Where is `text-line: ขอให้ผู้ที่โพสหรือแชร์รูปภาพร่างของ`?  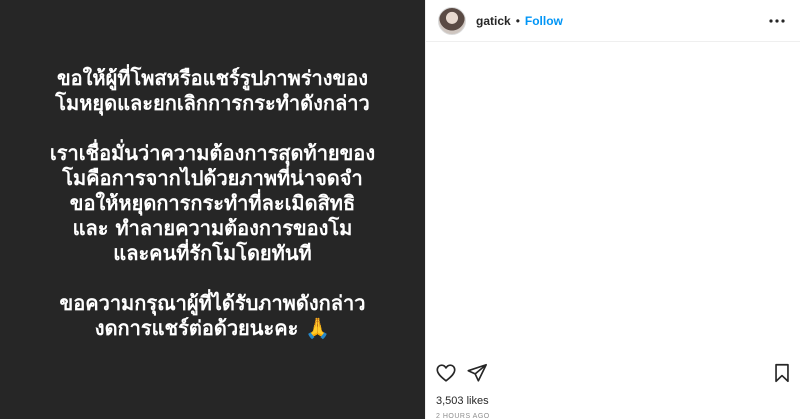 text-line: ขอให้ผู้ที่โพสหรือแชร์รูปภาพร่างของ is located at coordinates (212, 78).